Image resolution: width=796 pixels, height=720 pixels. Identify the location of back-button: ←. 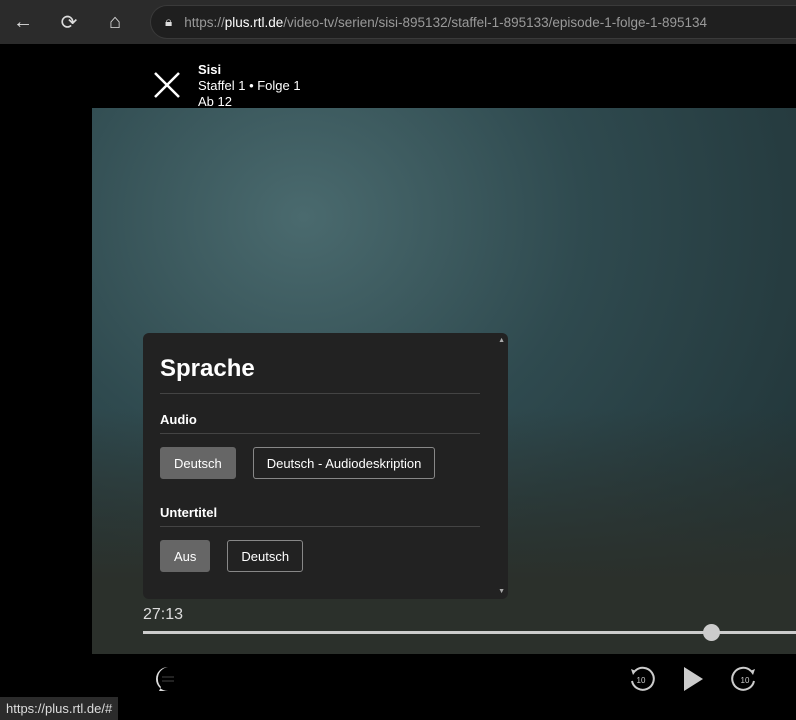
(23, 22).